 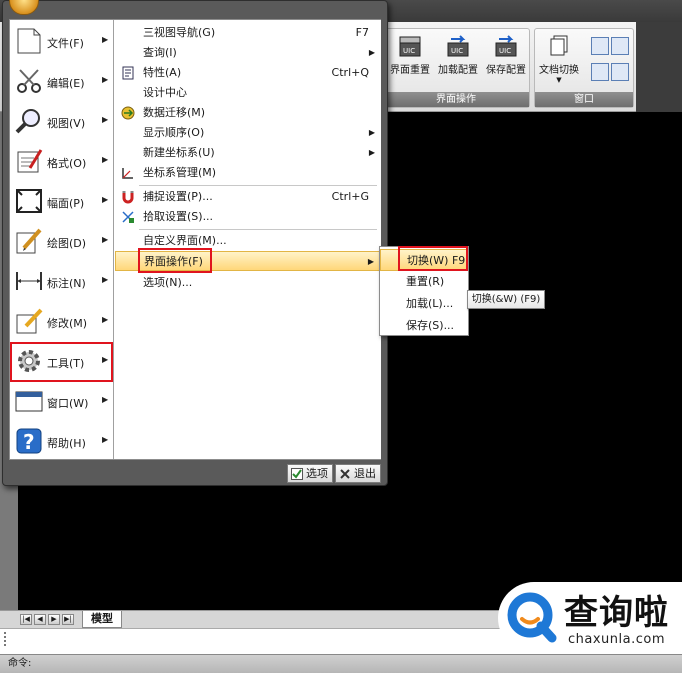 I want to click on menu-item-tools-label: 工具(T), so click(x=66, y=363).